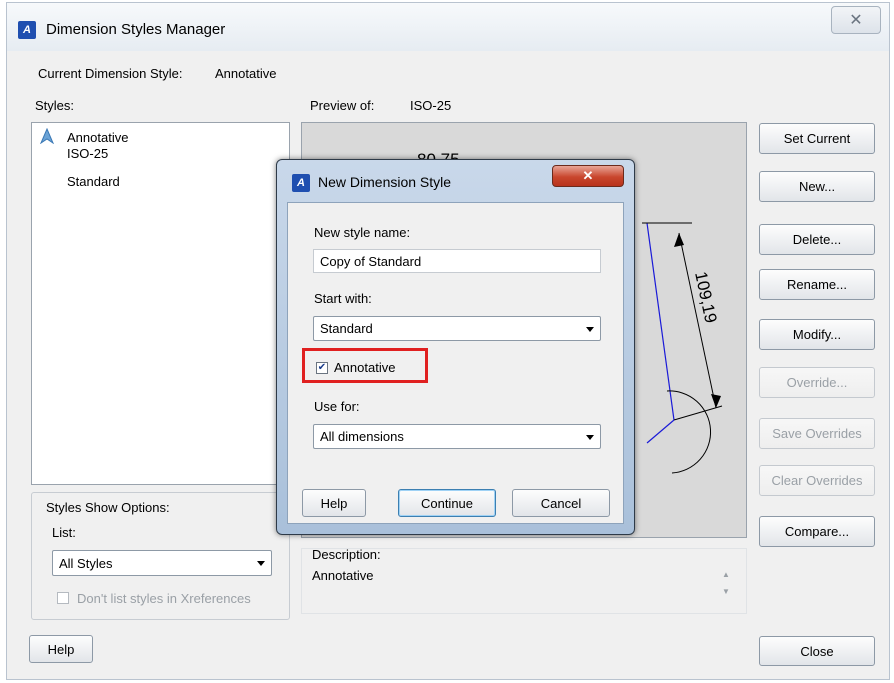 This screenshot has height=683, width=894. Describe the element at coordinates (457, 328) in the screenshot. I see `start-with-dropdown: Standard` at that location.